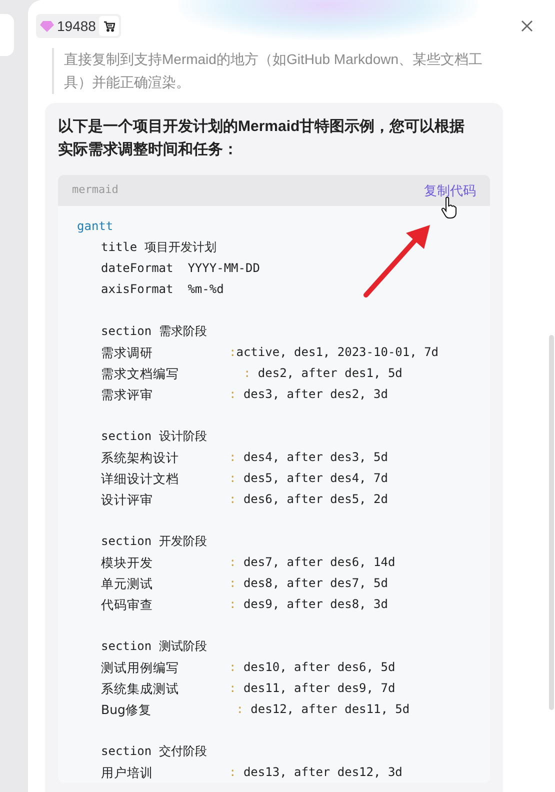 This screenshot has height=792, width=555. I want to click on code-line: Bug修复 : des12, after des11, 5d, so click(255, 710).